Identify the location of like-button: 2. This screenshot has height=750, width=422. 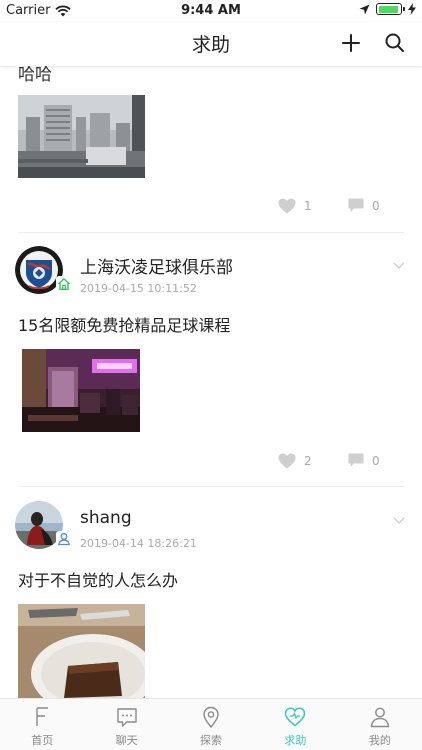
(295, 461).